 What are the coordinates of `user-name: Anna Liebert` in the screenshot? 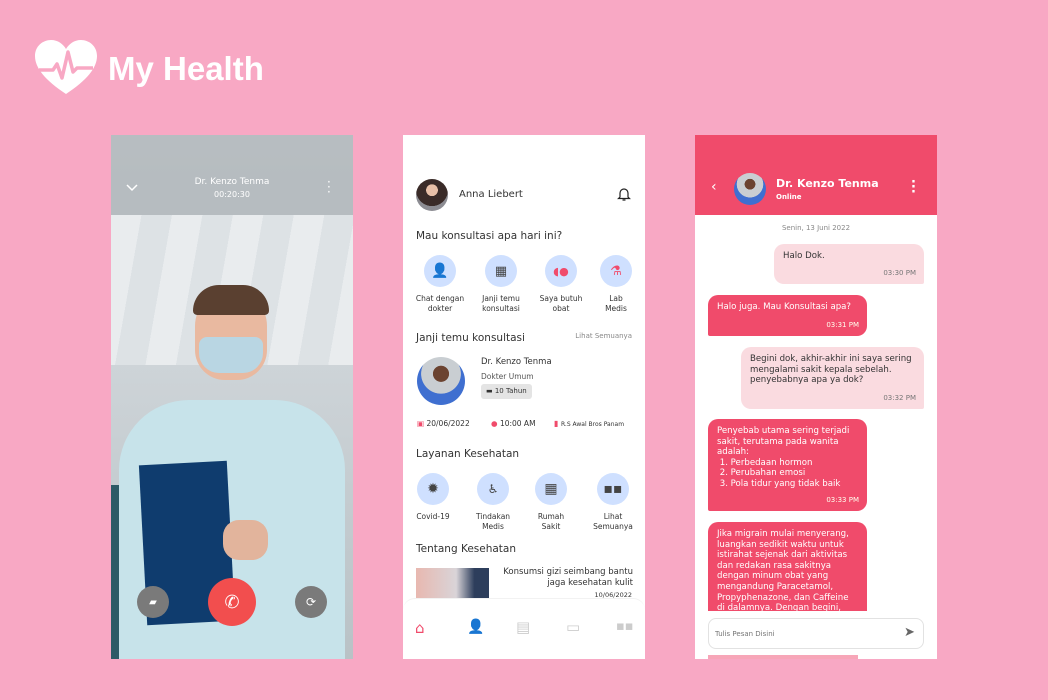 It's located at (491, 194).